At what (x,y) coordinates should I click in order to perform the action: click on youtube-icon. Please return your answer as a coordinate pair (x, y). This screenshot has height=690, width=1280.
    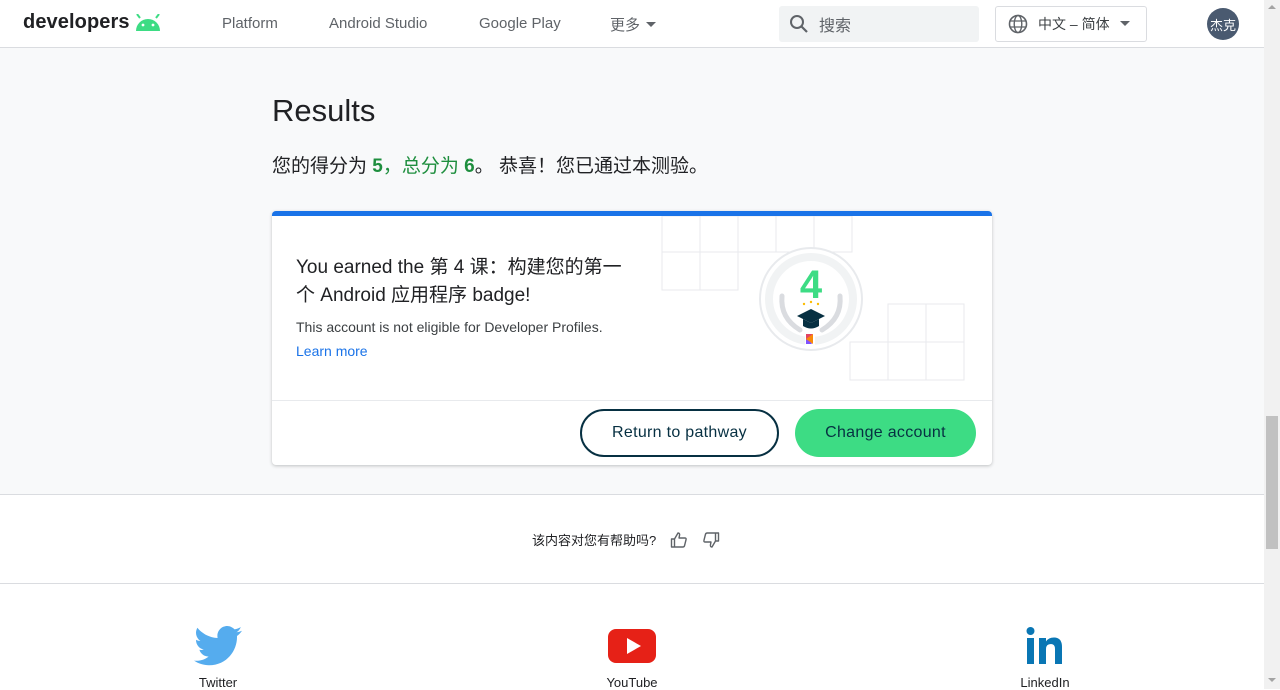
    Looking at the image, I should click on (632, 646).